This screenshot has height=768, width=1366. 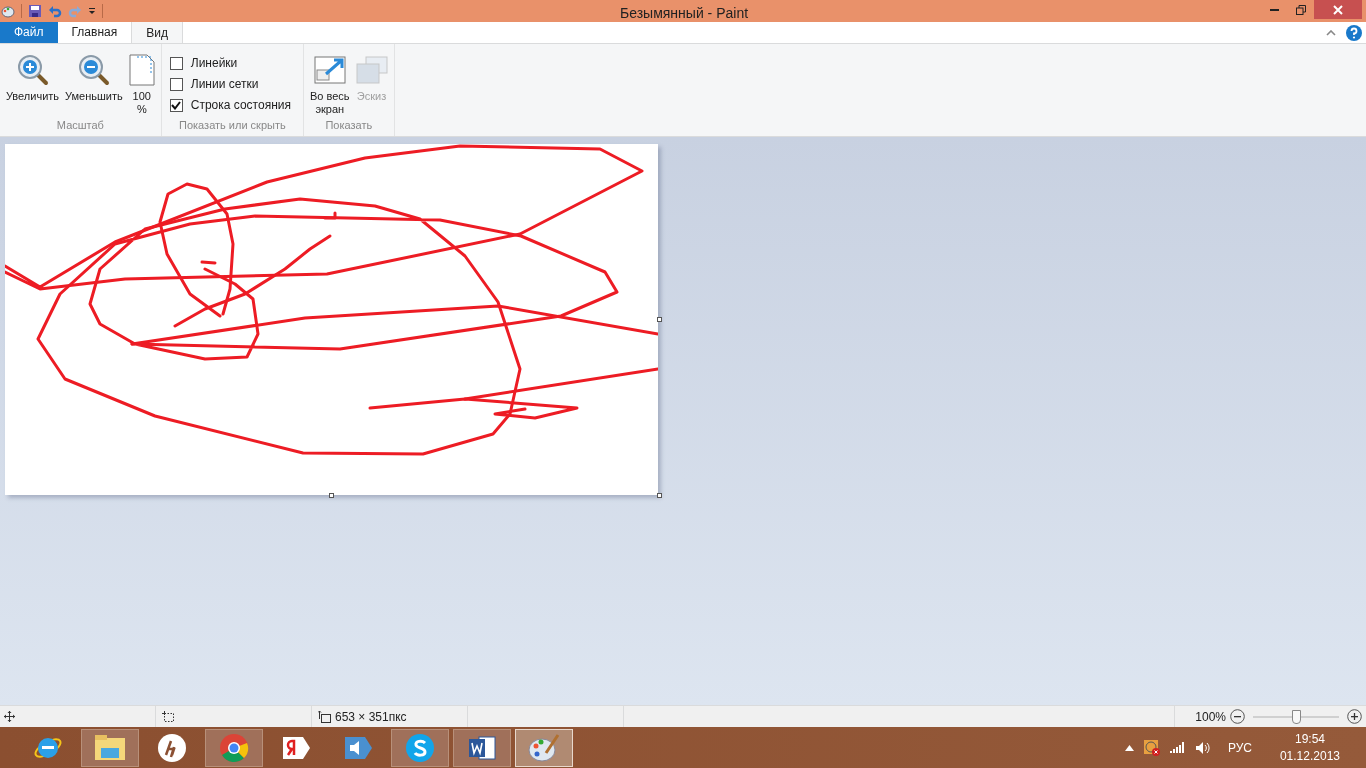 What do you see at coordinates (1210, 717) in the screenshot?
I see `zoom-percent: 100%` at bounding box center [1210, 717].